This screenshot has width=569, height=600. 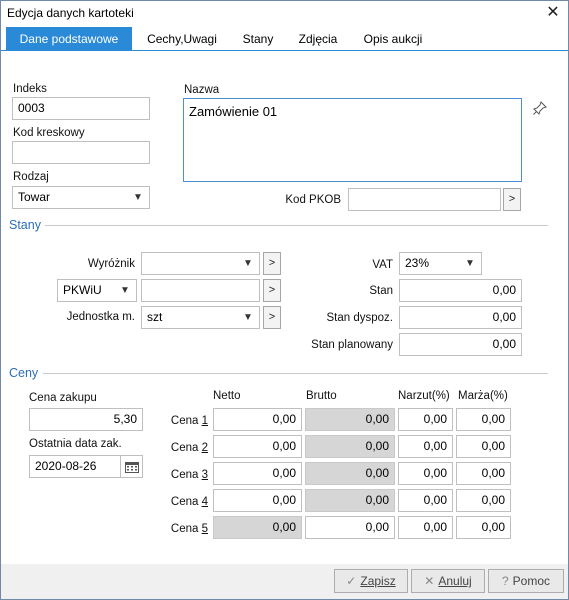 What do you see at coordinates (417, 263) in the screenshot?
I see `vat-value: 23%` at bounding box center [417, 263].